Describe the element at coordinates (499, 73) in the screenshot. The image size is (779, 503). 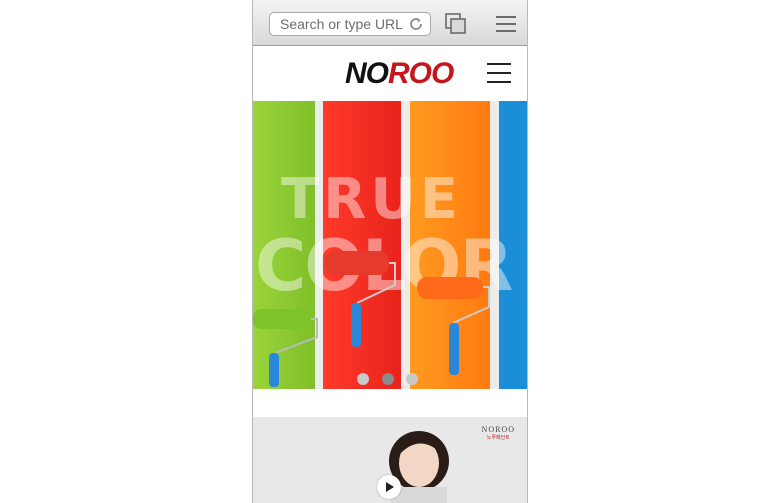
I see `hamburger-icon` at that location.